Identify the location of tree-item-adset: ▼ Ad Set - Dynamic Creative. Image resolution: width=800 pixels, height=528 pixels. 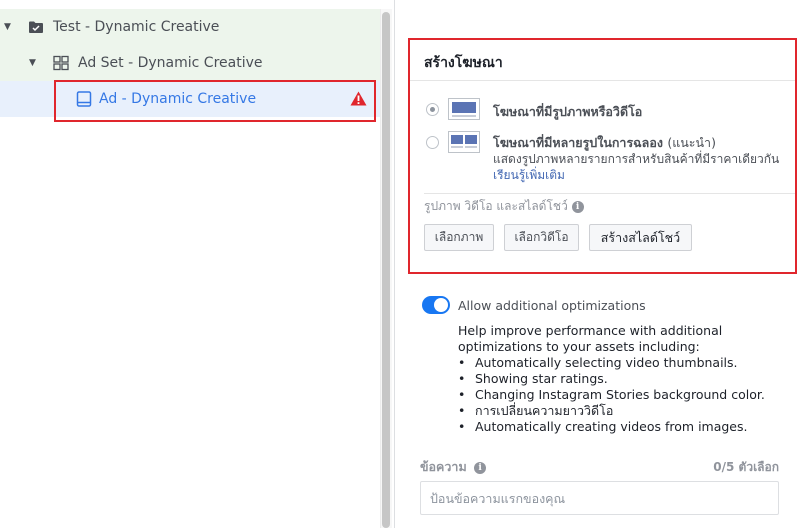
(190, 63).